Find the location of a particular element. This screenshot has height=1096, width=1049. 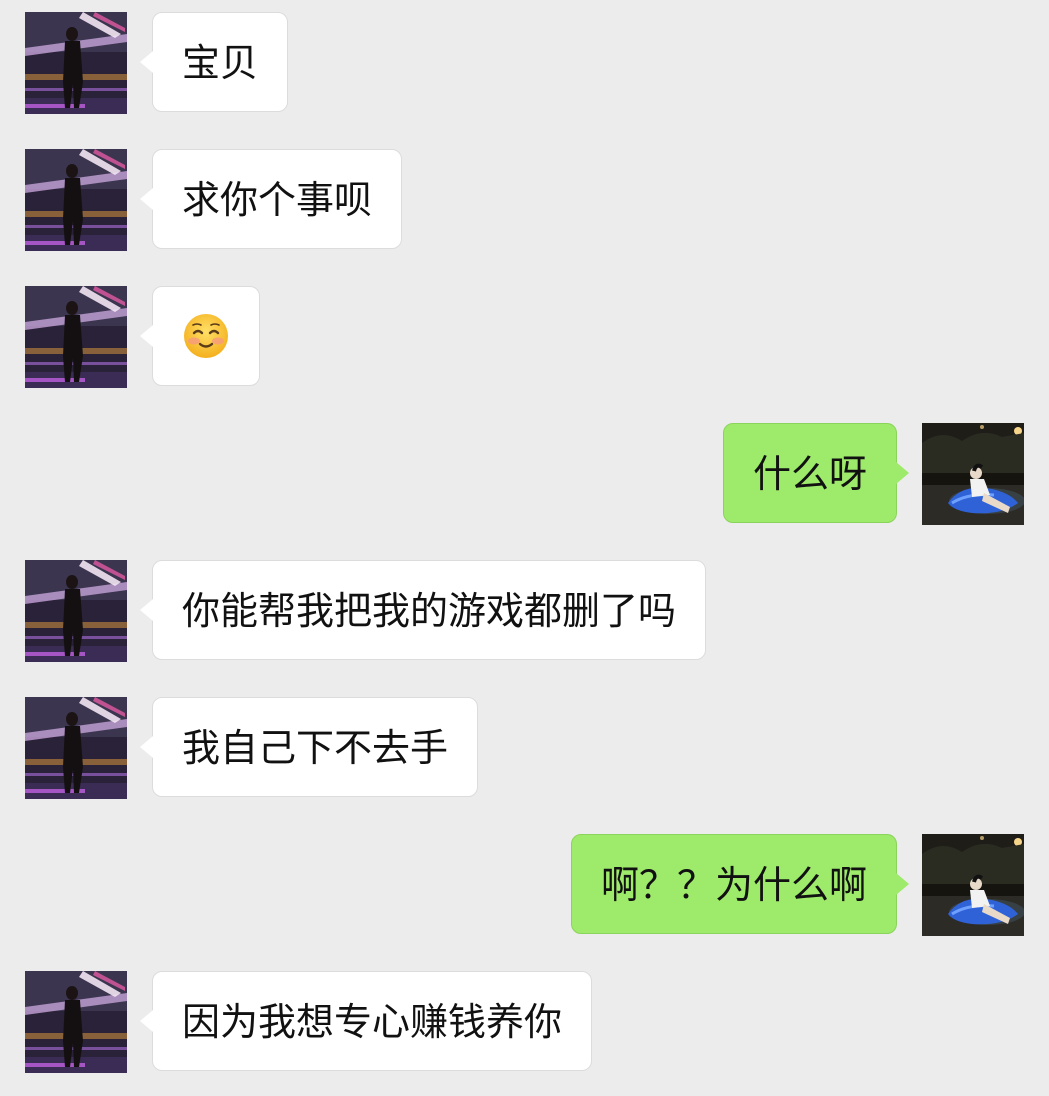

message-row: 宝贝 is located at coordinates (524, 63).